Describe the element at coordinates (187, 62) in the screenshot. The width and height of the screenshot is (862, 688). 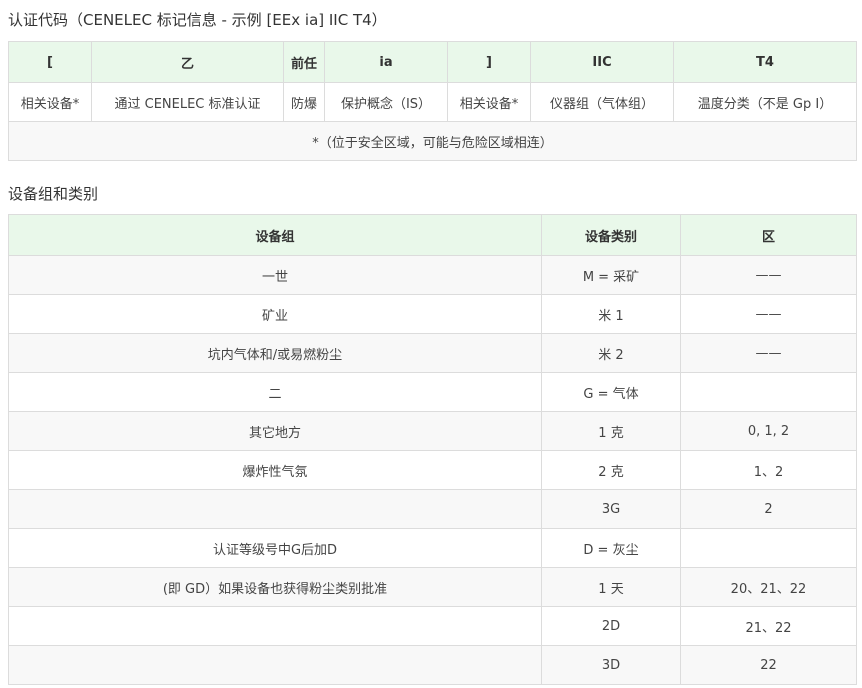
I see `header-cell: 乙` at that location.